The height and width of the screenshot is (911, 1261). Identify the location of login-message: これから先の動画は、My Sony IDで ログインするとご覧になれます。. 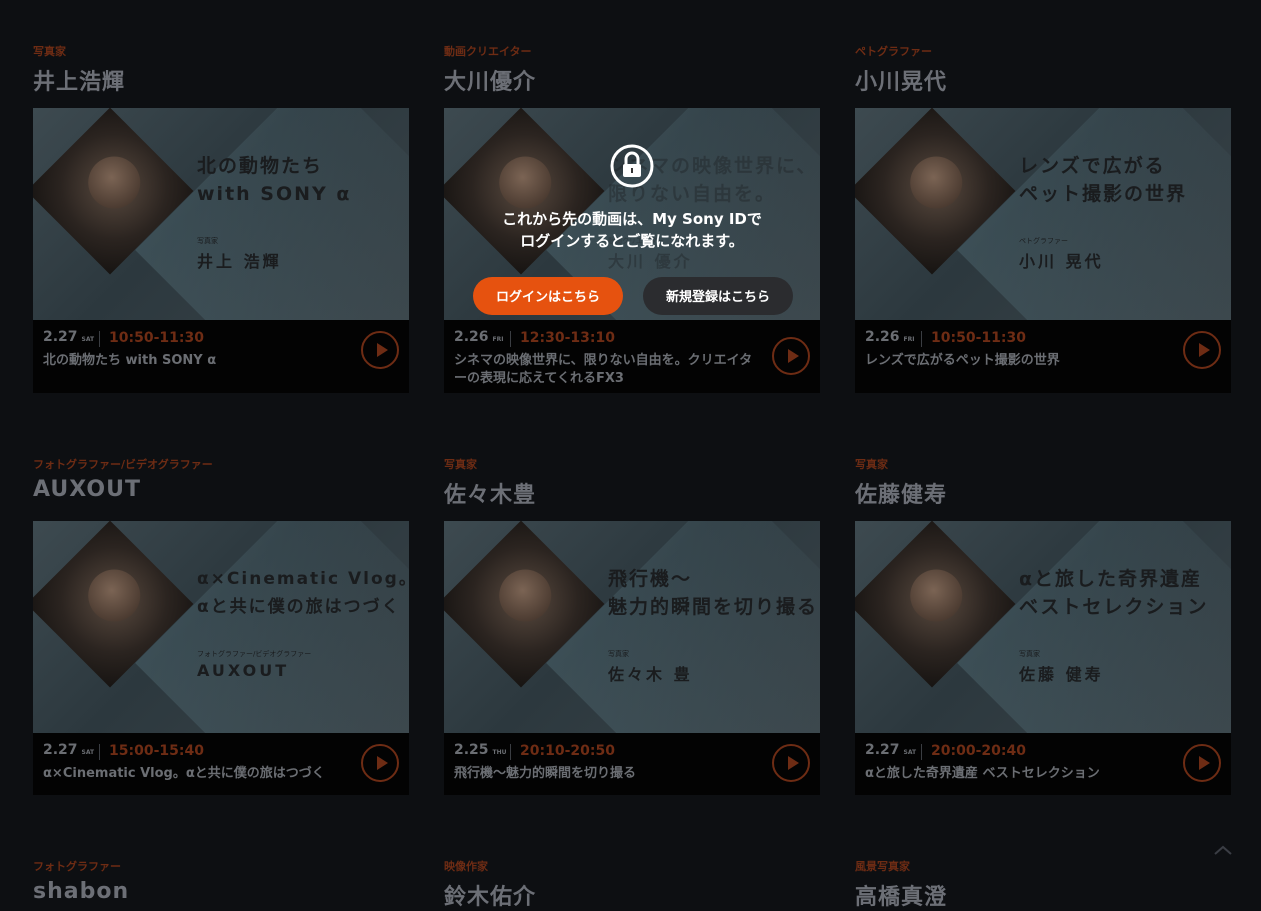
(632, 230).